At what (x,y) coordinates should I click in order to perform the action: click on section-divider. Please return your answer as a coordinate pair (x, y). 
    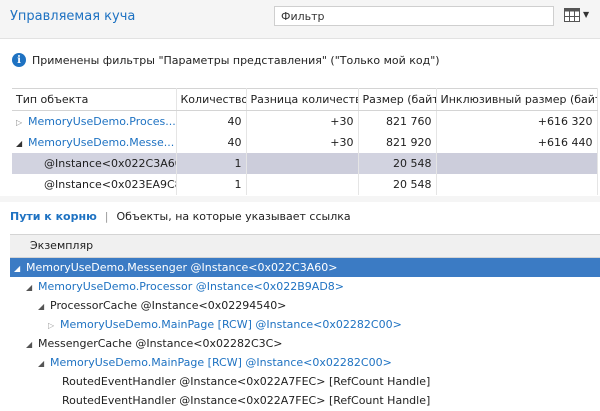
    Looking at the image, I should click on (300, 199).